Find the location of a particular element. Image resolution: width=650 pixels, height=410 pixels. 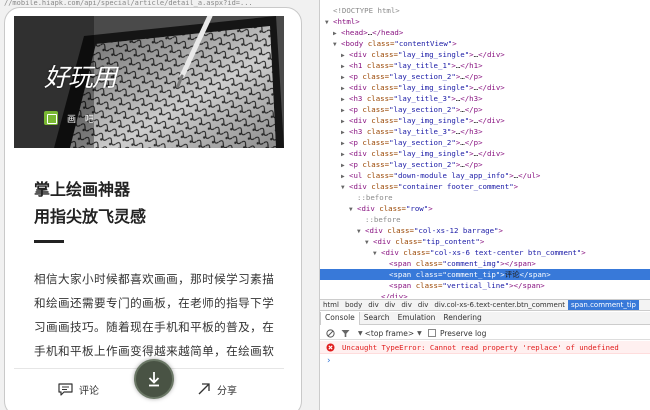

frame-select: ▼ <top frame> ▼ is located at coordinates (390, 333).